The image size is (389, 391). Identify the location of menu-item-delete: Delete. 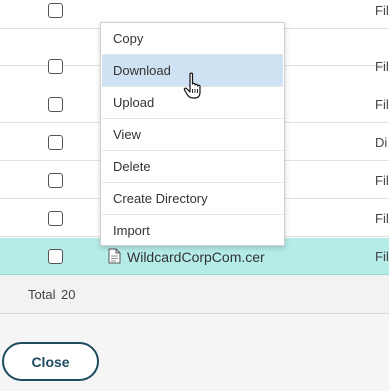
(192, 166).